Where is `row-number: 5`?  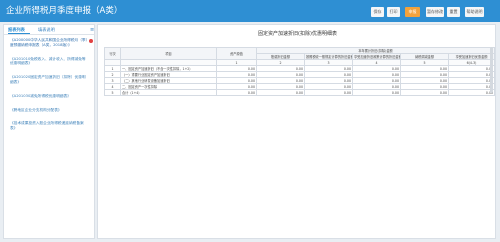
row-number: 5 is located at coordinates (112, 92).